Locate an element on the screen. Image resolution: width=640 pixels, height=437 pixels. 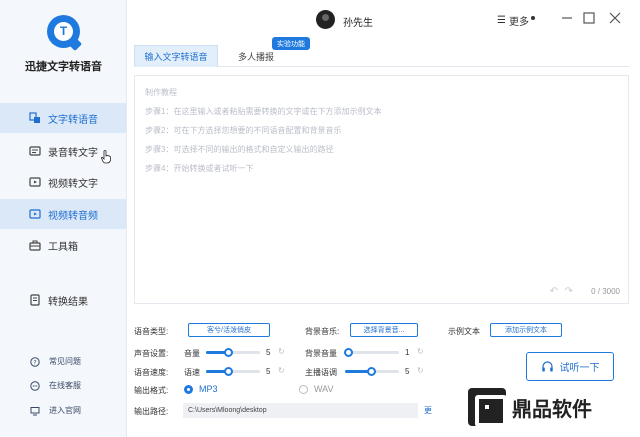
sidebar-item-label: 视频转文字 is located at coordinates (73, 184).